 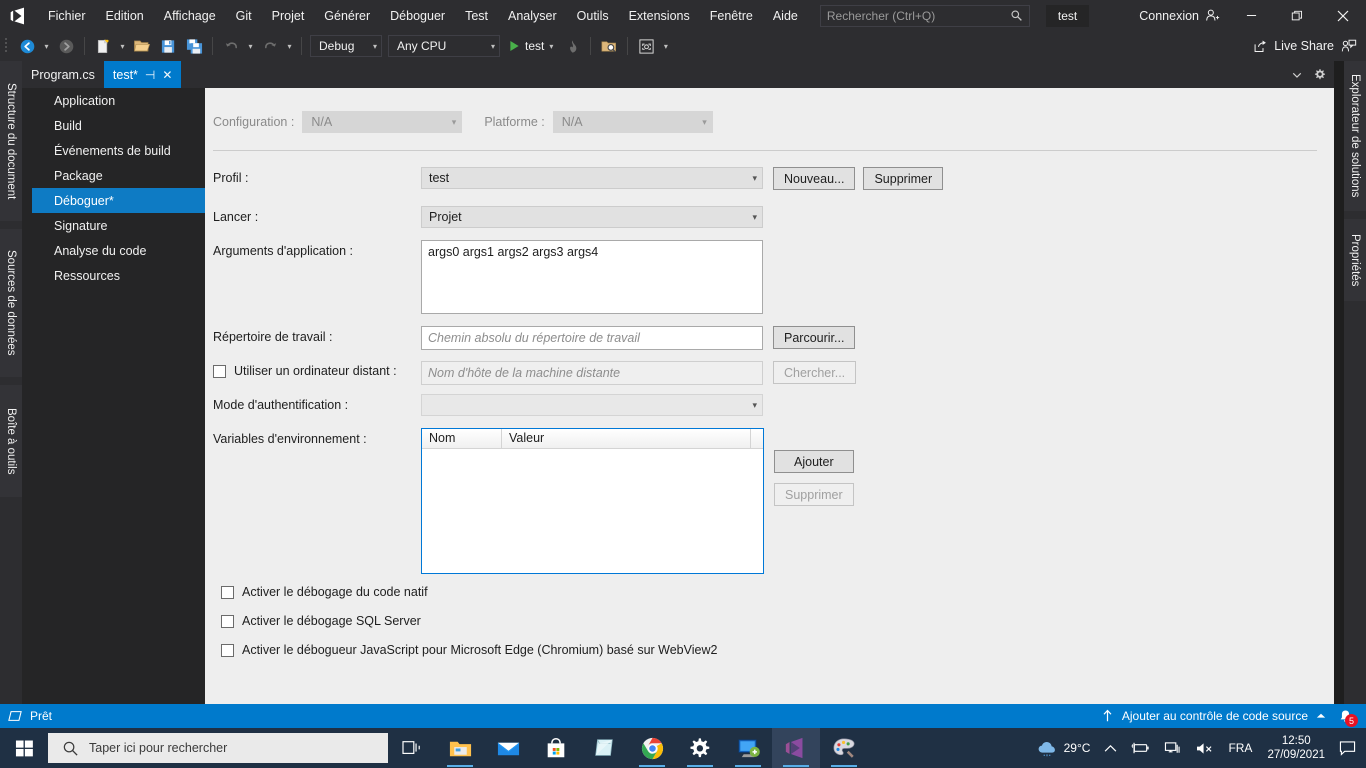 I want to click on tab-test-properties: test* ⊣ ✕, so click(x=142, y=74).